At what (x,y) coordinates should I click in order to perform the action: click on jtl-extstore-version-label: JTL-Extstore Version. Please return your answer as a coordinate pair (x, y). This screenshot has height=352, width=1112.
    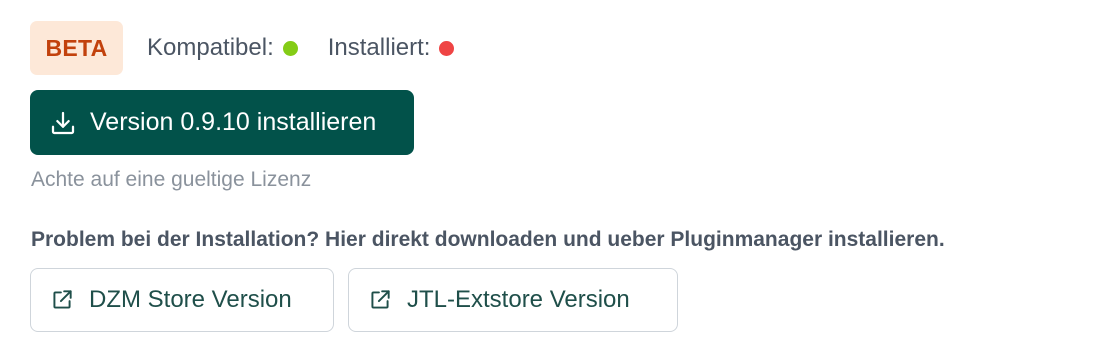
    Looking at the image, I should click on (518, 299).